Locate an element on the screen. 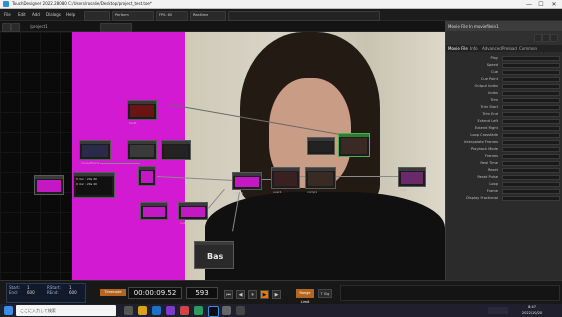 The image size is (562, 317). shirt-shape is located at coordinates (325, 236).